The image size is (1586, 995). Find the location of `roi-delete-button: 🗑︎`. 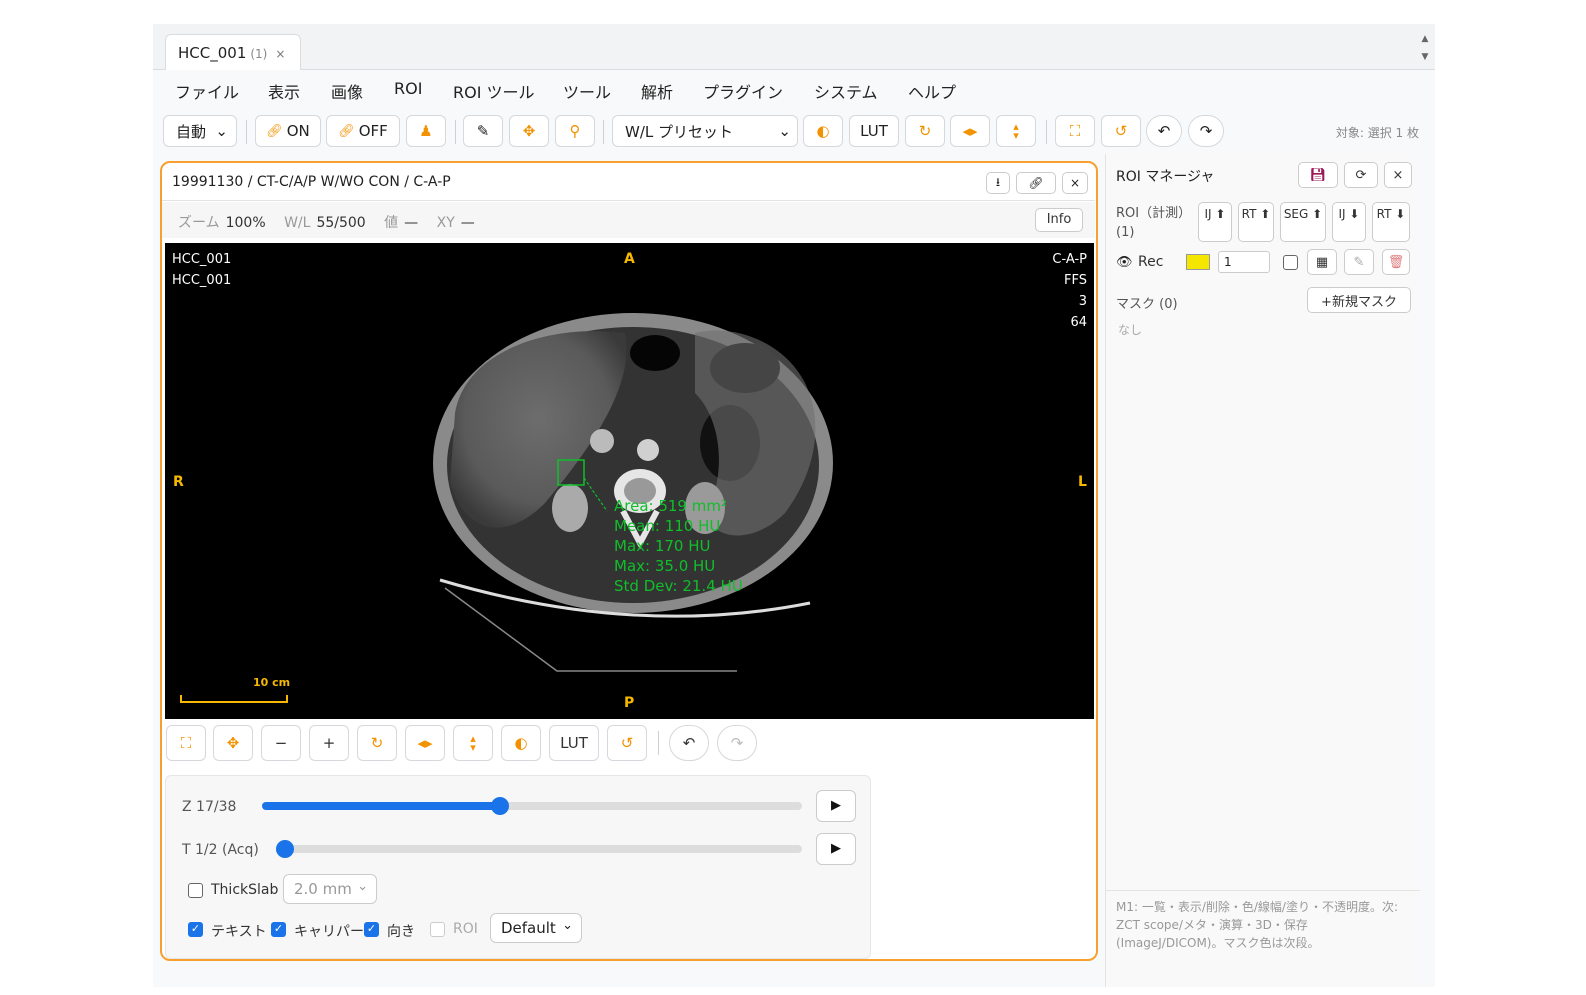

roi-delete-button: 🗑︎ is located at coordinates (1396, 262).